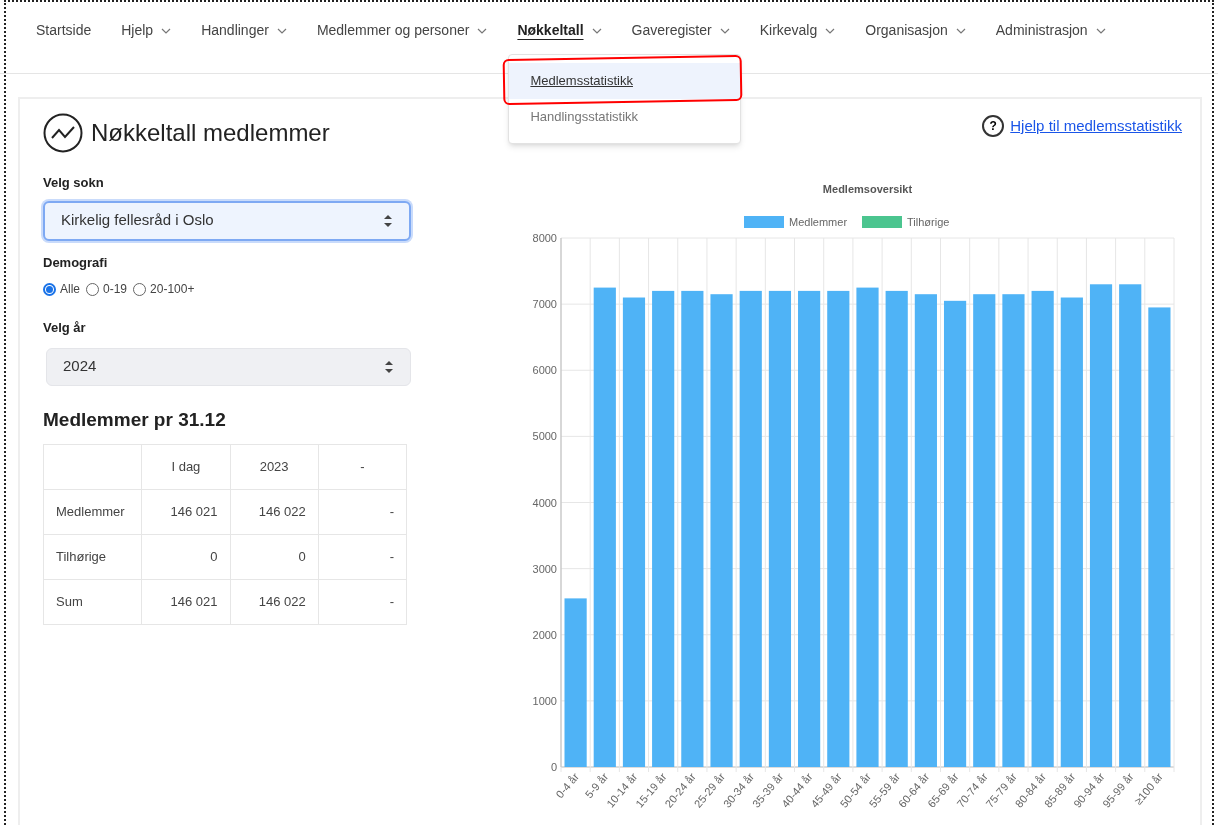 This screenshot has height=825, width=1218. I want to click on nav-menu-item: Handlinger, so click(244, 30).